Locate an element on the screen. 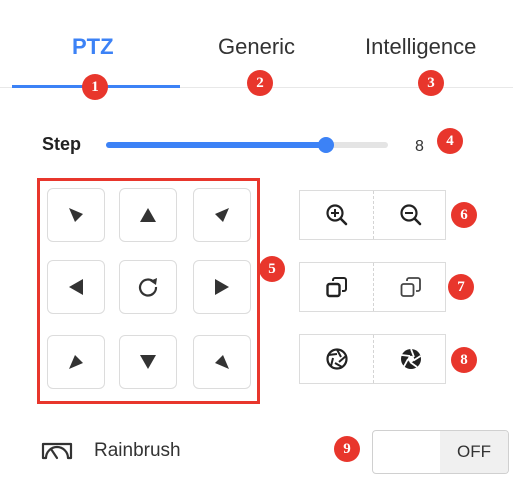 This screenshot has height=482, width=513. iris-close-button is located at coordinates (410, 359).